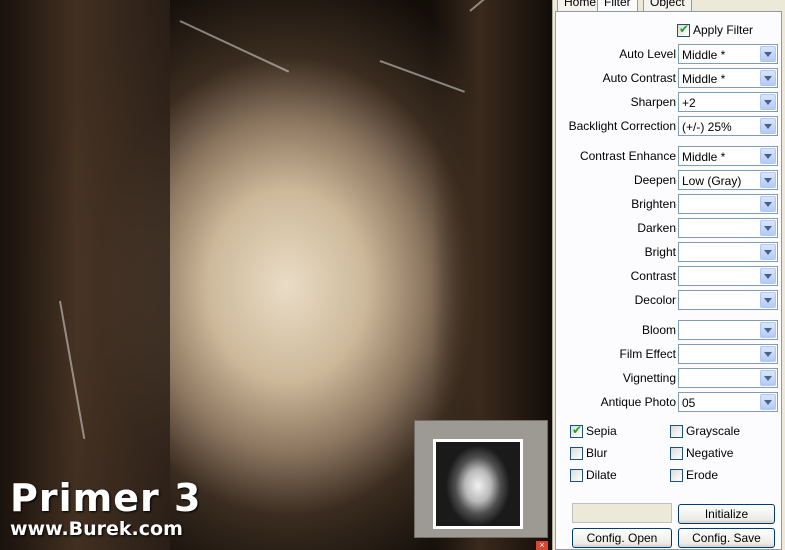  What do you see at coordinates (728, 300) in the screenshot?
I see `decolor-select` at bounding box center [728, 300].